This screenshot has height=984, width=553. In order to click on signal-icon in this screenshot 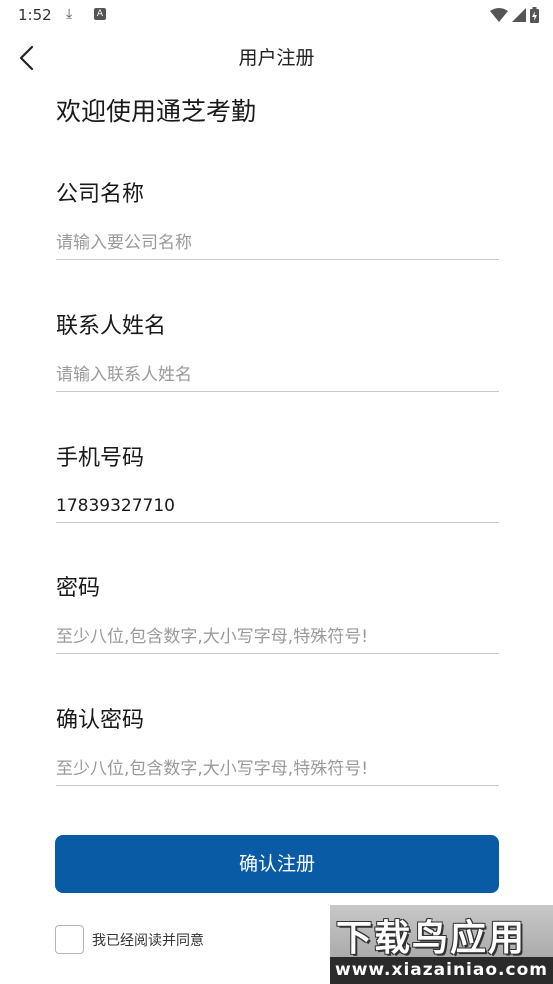, I will do `click(519, 15)`.